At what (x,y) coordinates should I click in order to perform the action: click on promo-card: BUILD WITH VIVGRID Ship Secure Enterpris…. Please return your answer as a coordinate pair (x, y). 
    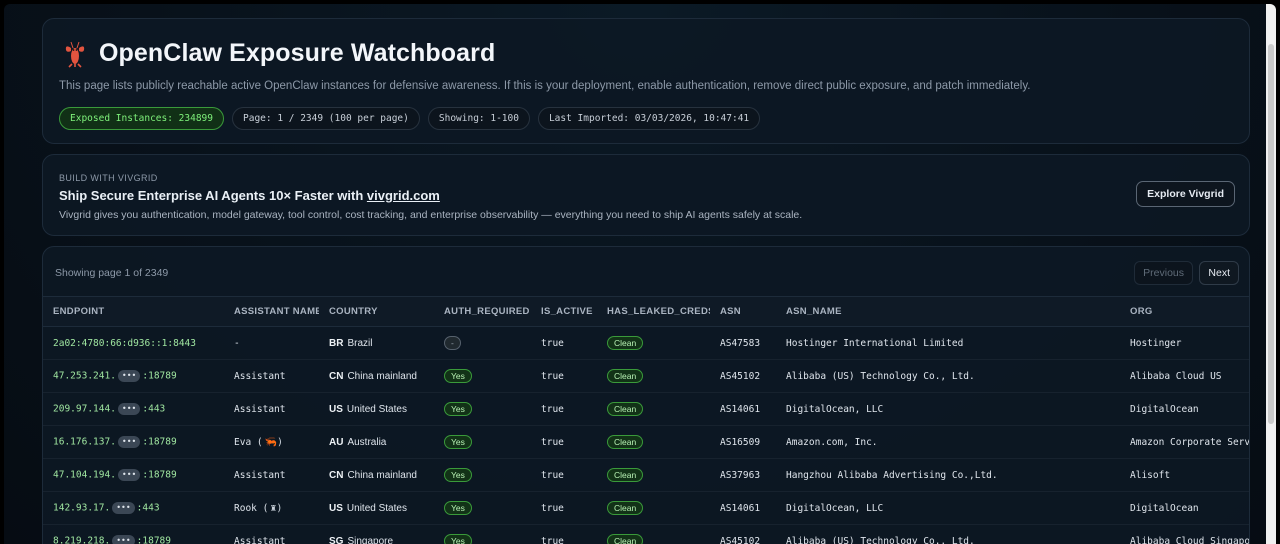
    Looking at the image, I should click on (646, 195).